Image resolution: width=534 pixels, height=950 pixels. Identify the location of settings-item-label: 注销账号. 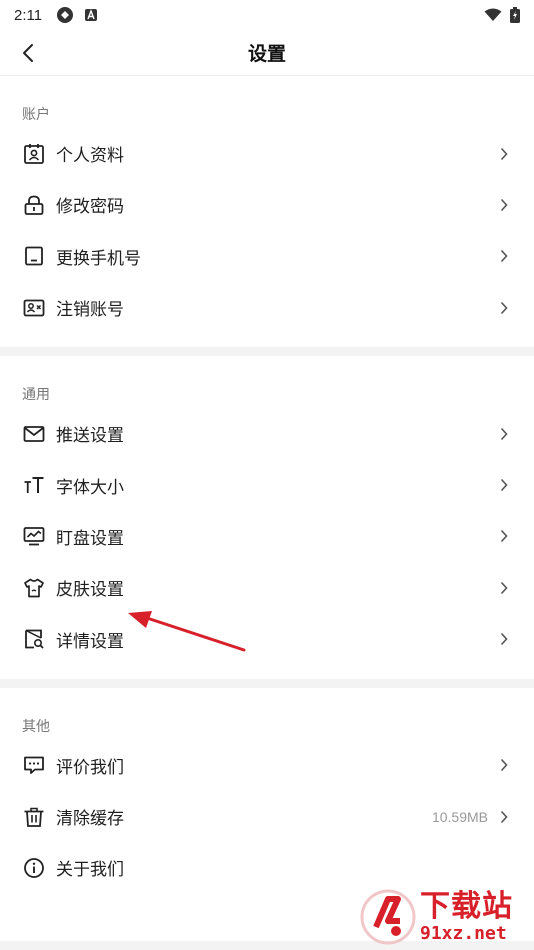
(90, 310).